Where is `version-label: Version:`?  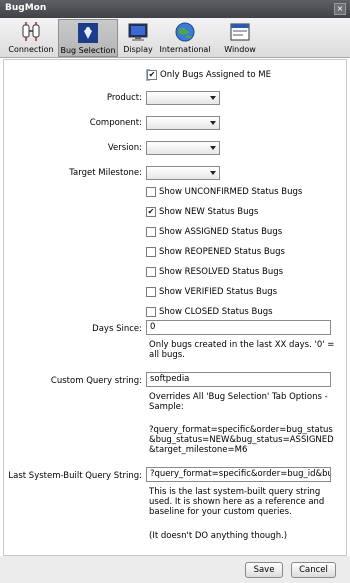 version-label: Version: is located at coordinates (124, 148).